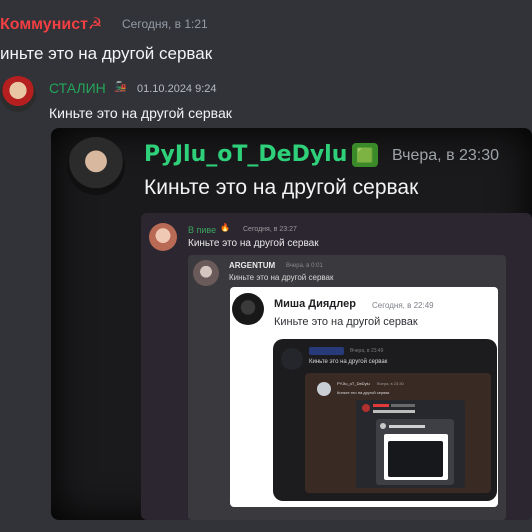 The image size is (532, 532). I want to click on top-message-author: Коммунист☭, so click(51, 24).